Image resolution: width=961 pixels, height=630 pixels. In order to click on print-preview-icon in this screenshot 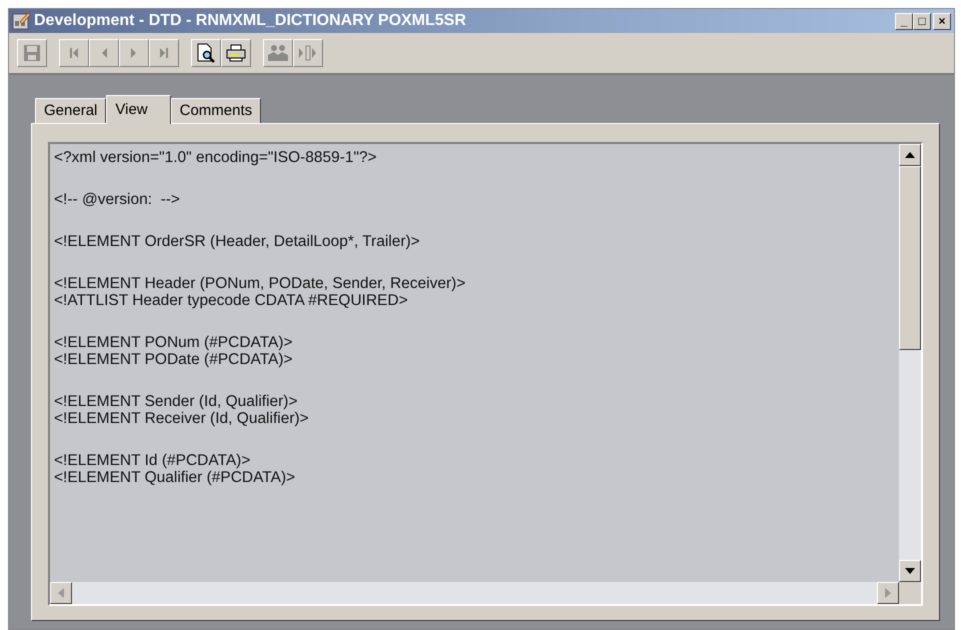, I will do `click(206, 53)`.